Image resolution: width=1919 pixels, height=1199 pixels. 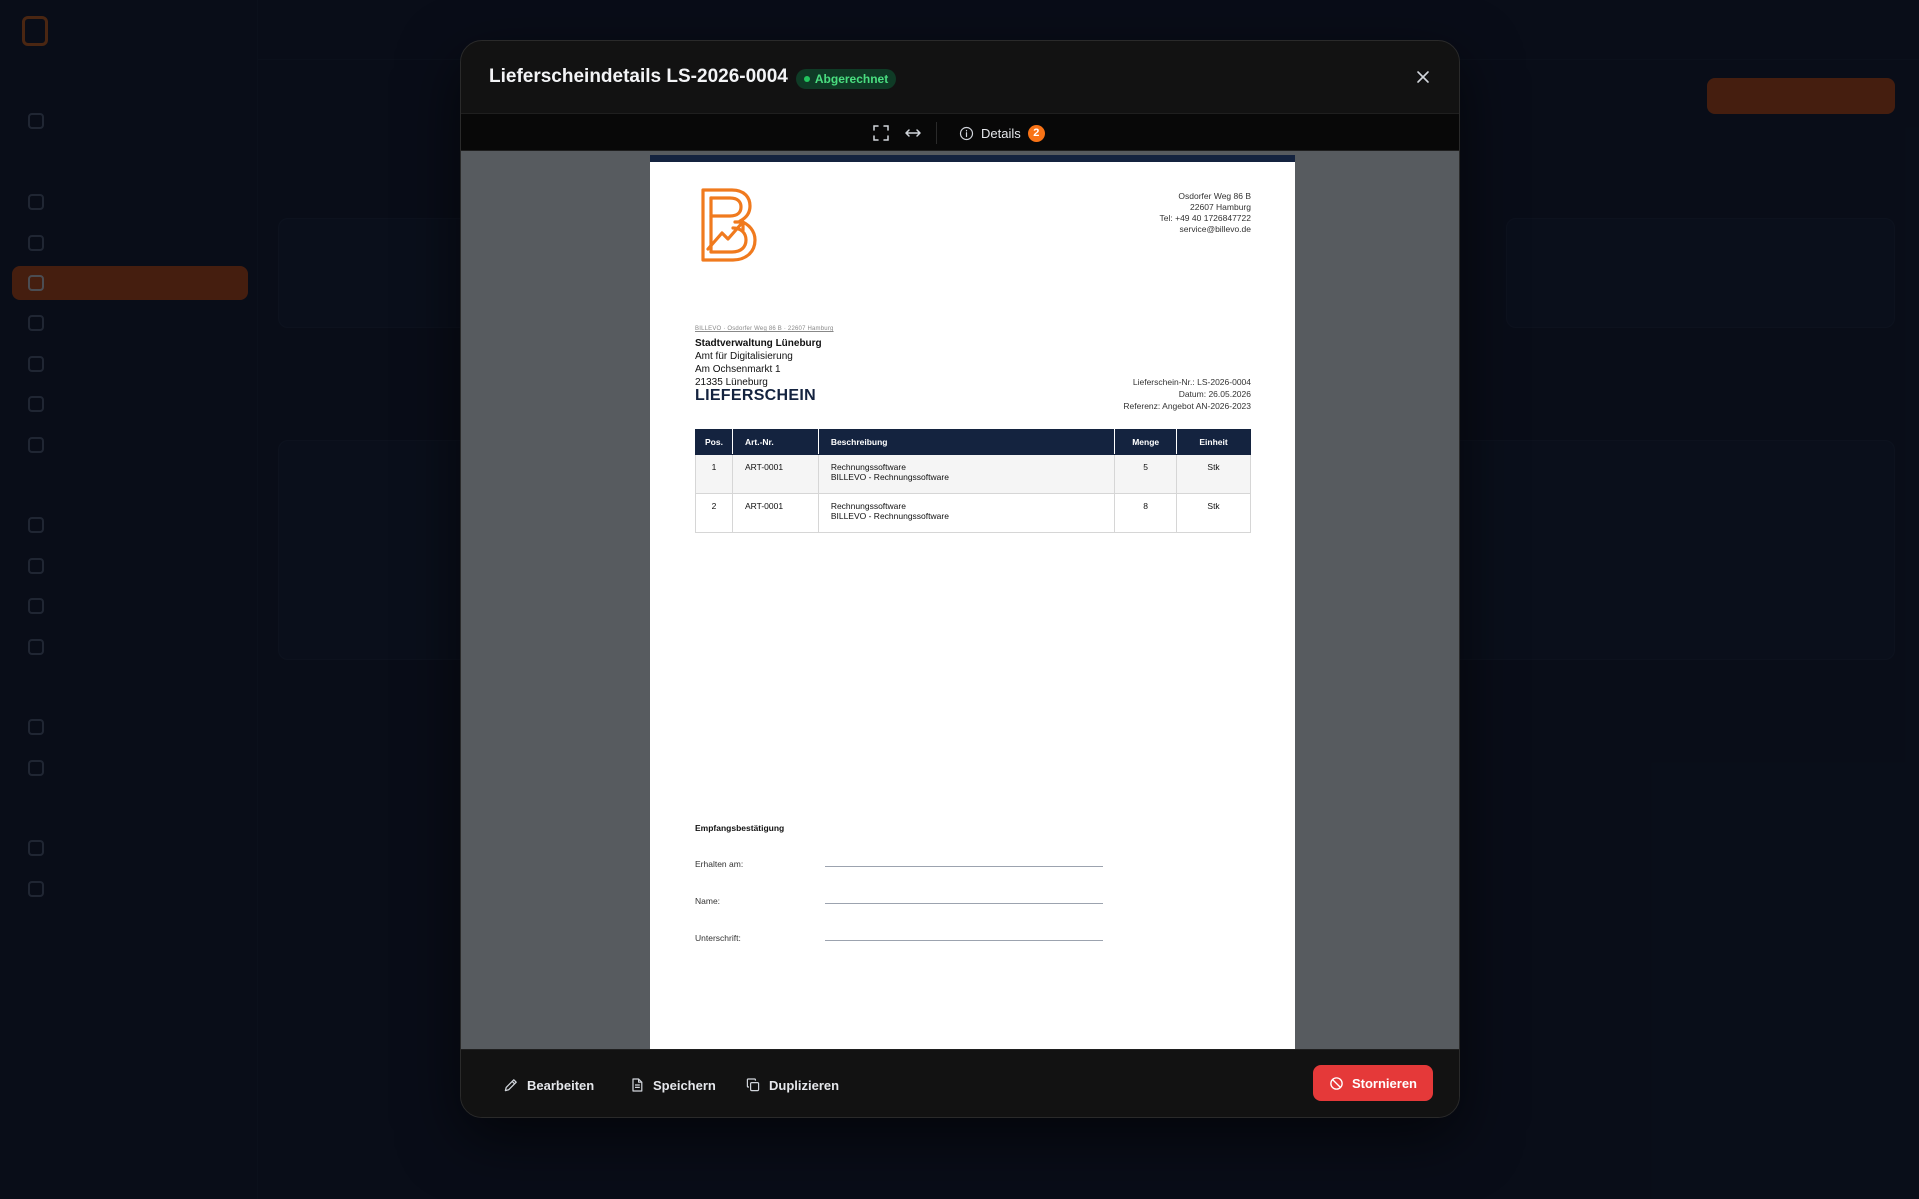 What do you see at coordinates (1220, 207) in the screenshot?
I see `company-city: 22607 Hamburg` at bounding box center [1220, 207].